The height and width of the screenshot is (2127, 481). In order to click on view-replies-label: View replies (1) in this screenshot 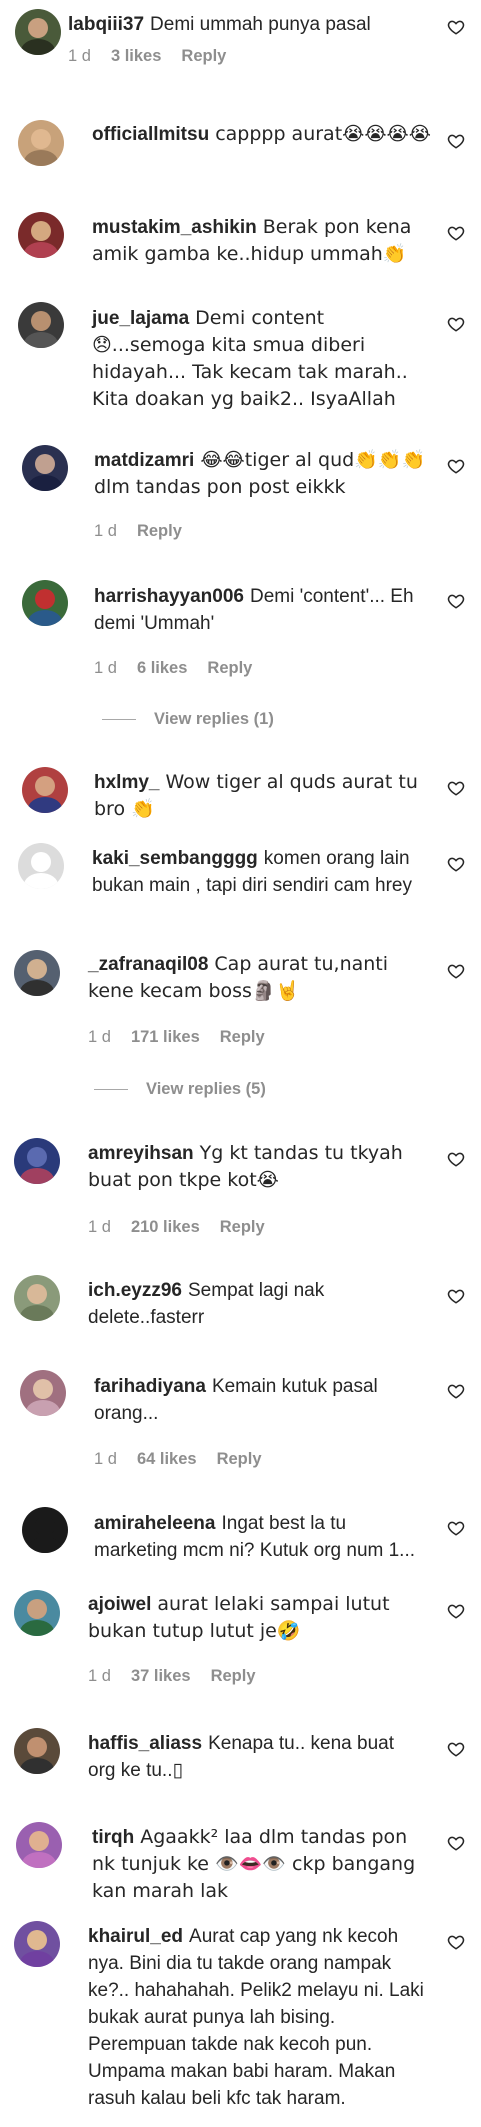, I will do `click(214, 719)`.